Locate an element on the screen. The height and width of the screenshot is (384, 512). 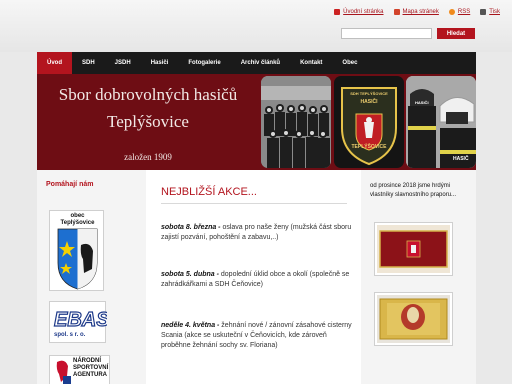
patch-bottom-text: TEPLÝŠOVICE is located at coordinates (369, 147).